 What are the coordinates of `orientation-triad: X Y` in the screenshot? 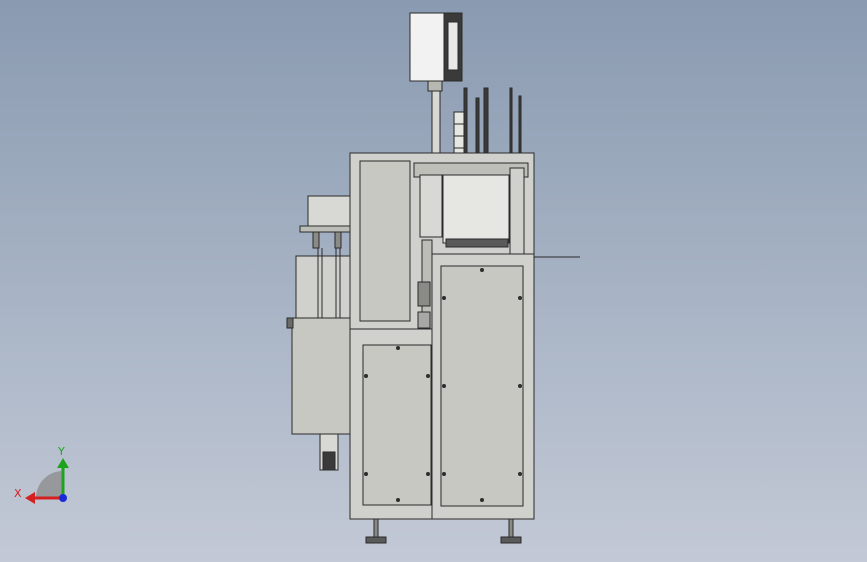 It's located at (41, 474).